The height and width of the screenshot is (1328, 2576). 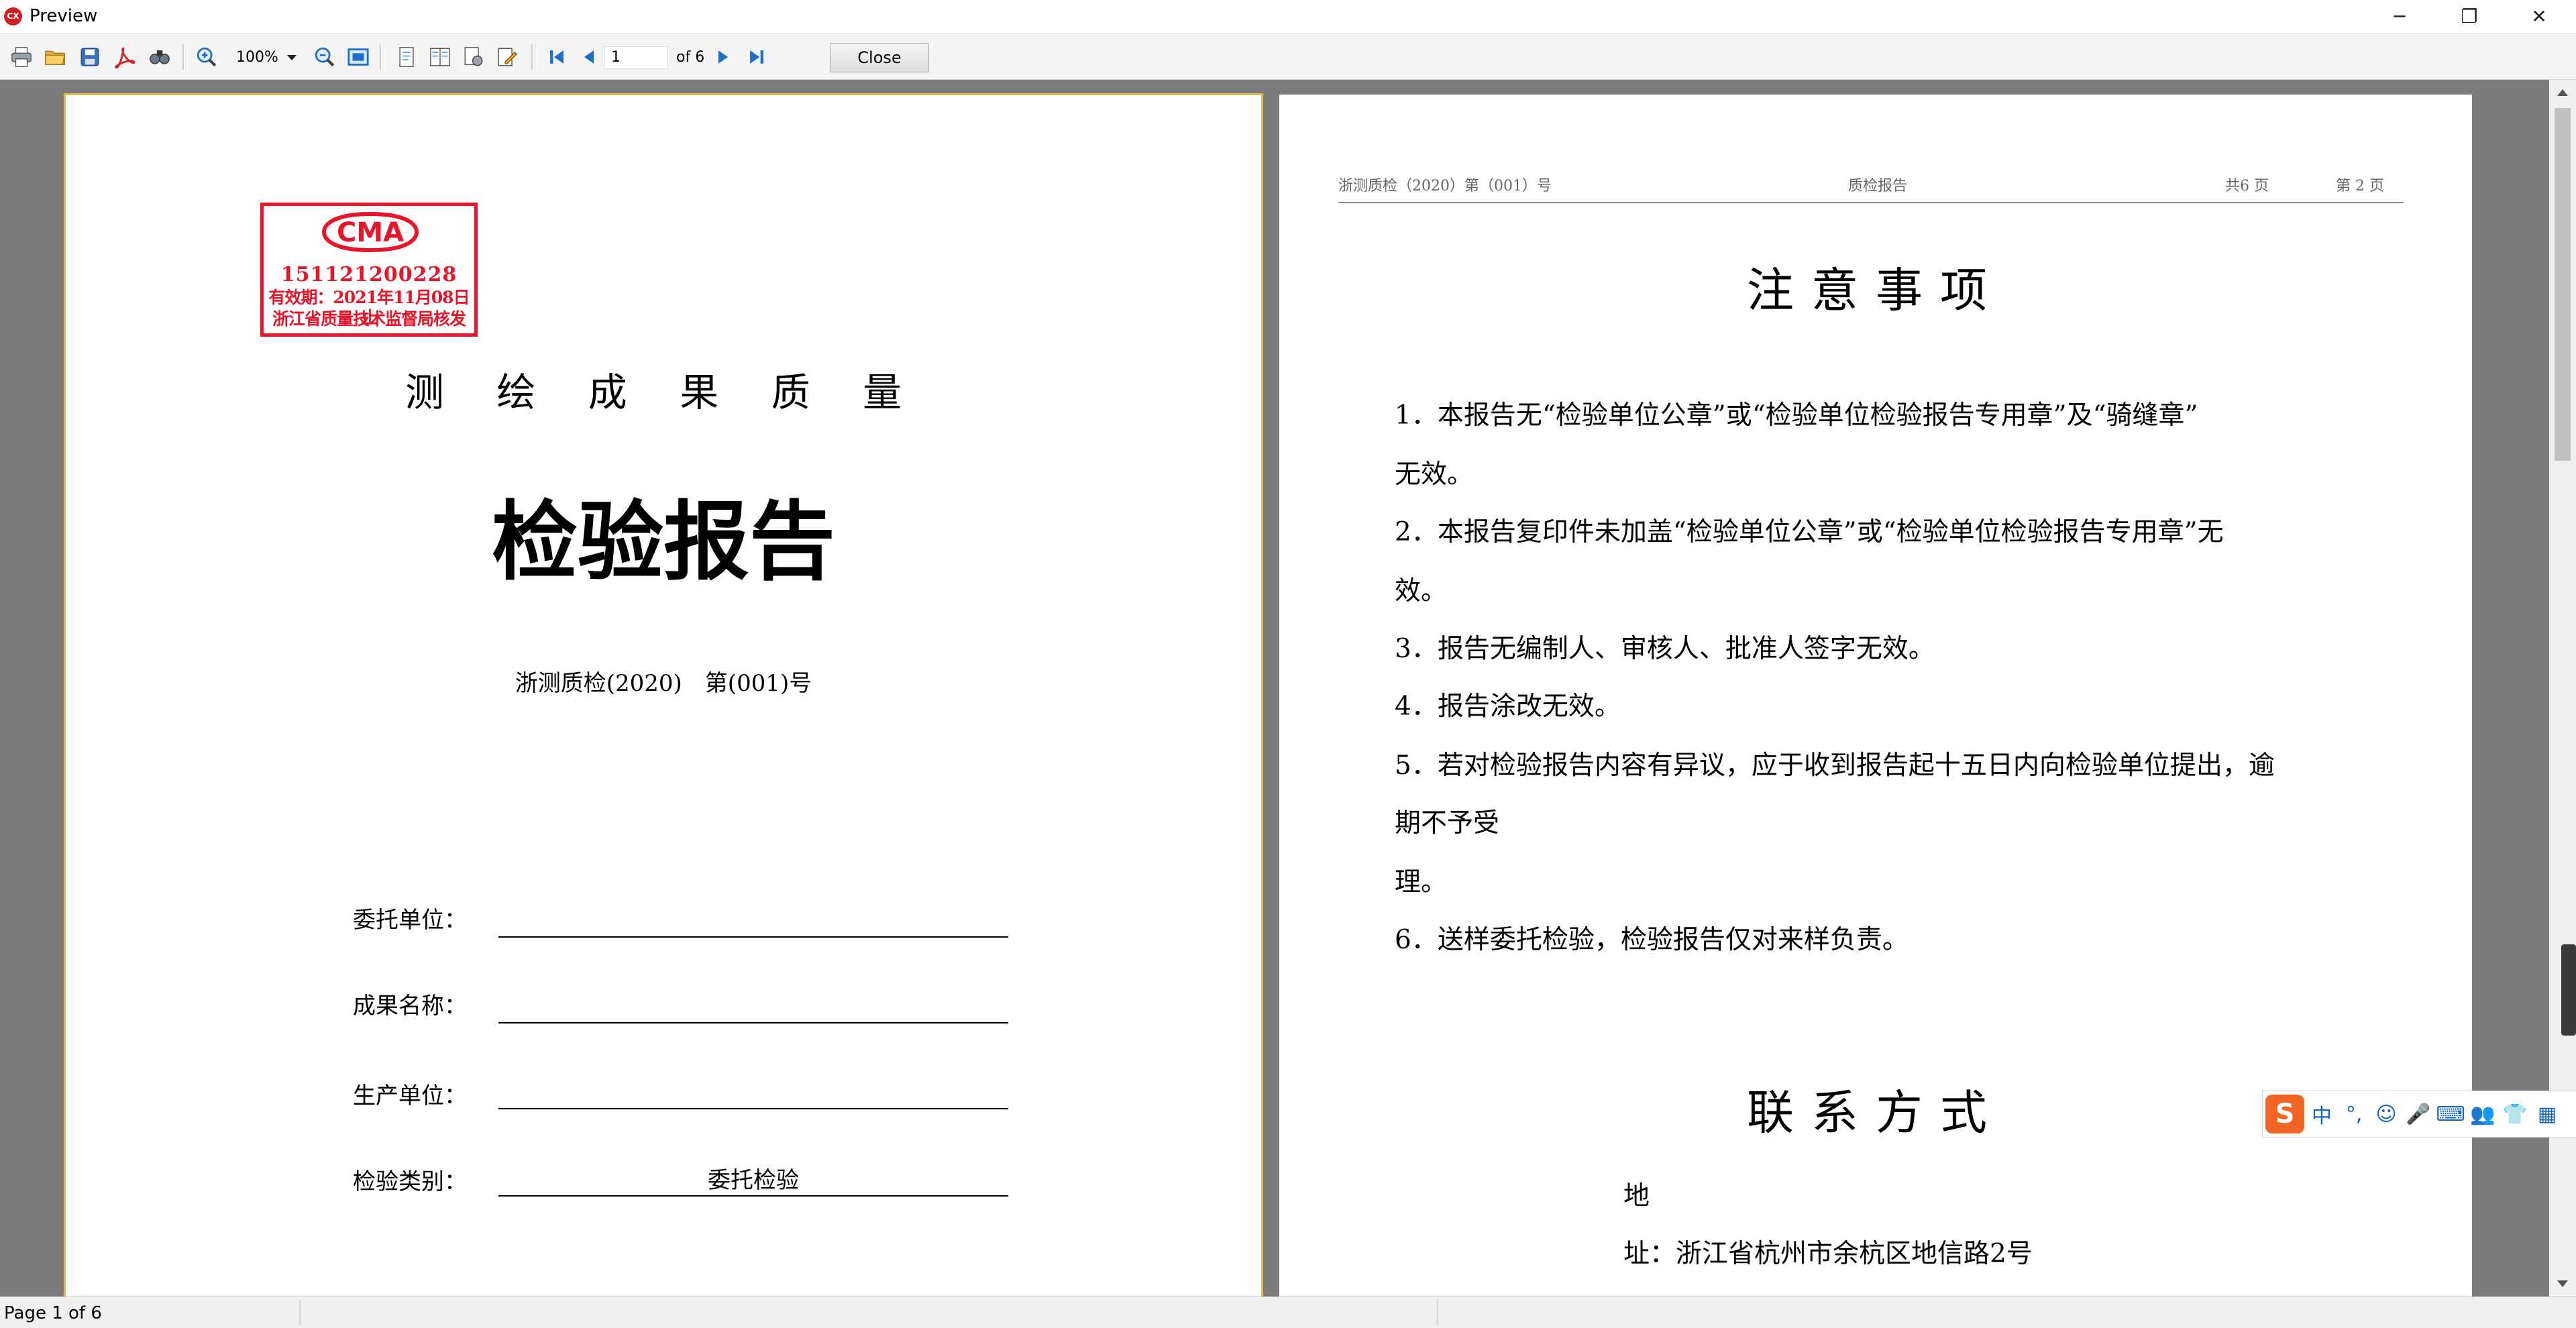 I want to click on notice-line: 6．送样委托检验，检验报告仅对来样负责。, so click(x=1652, y=940).